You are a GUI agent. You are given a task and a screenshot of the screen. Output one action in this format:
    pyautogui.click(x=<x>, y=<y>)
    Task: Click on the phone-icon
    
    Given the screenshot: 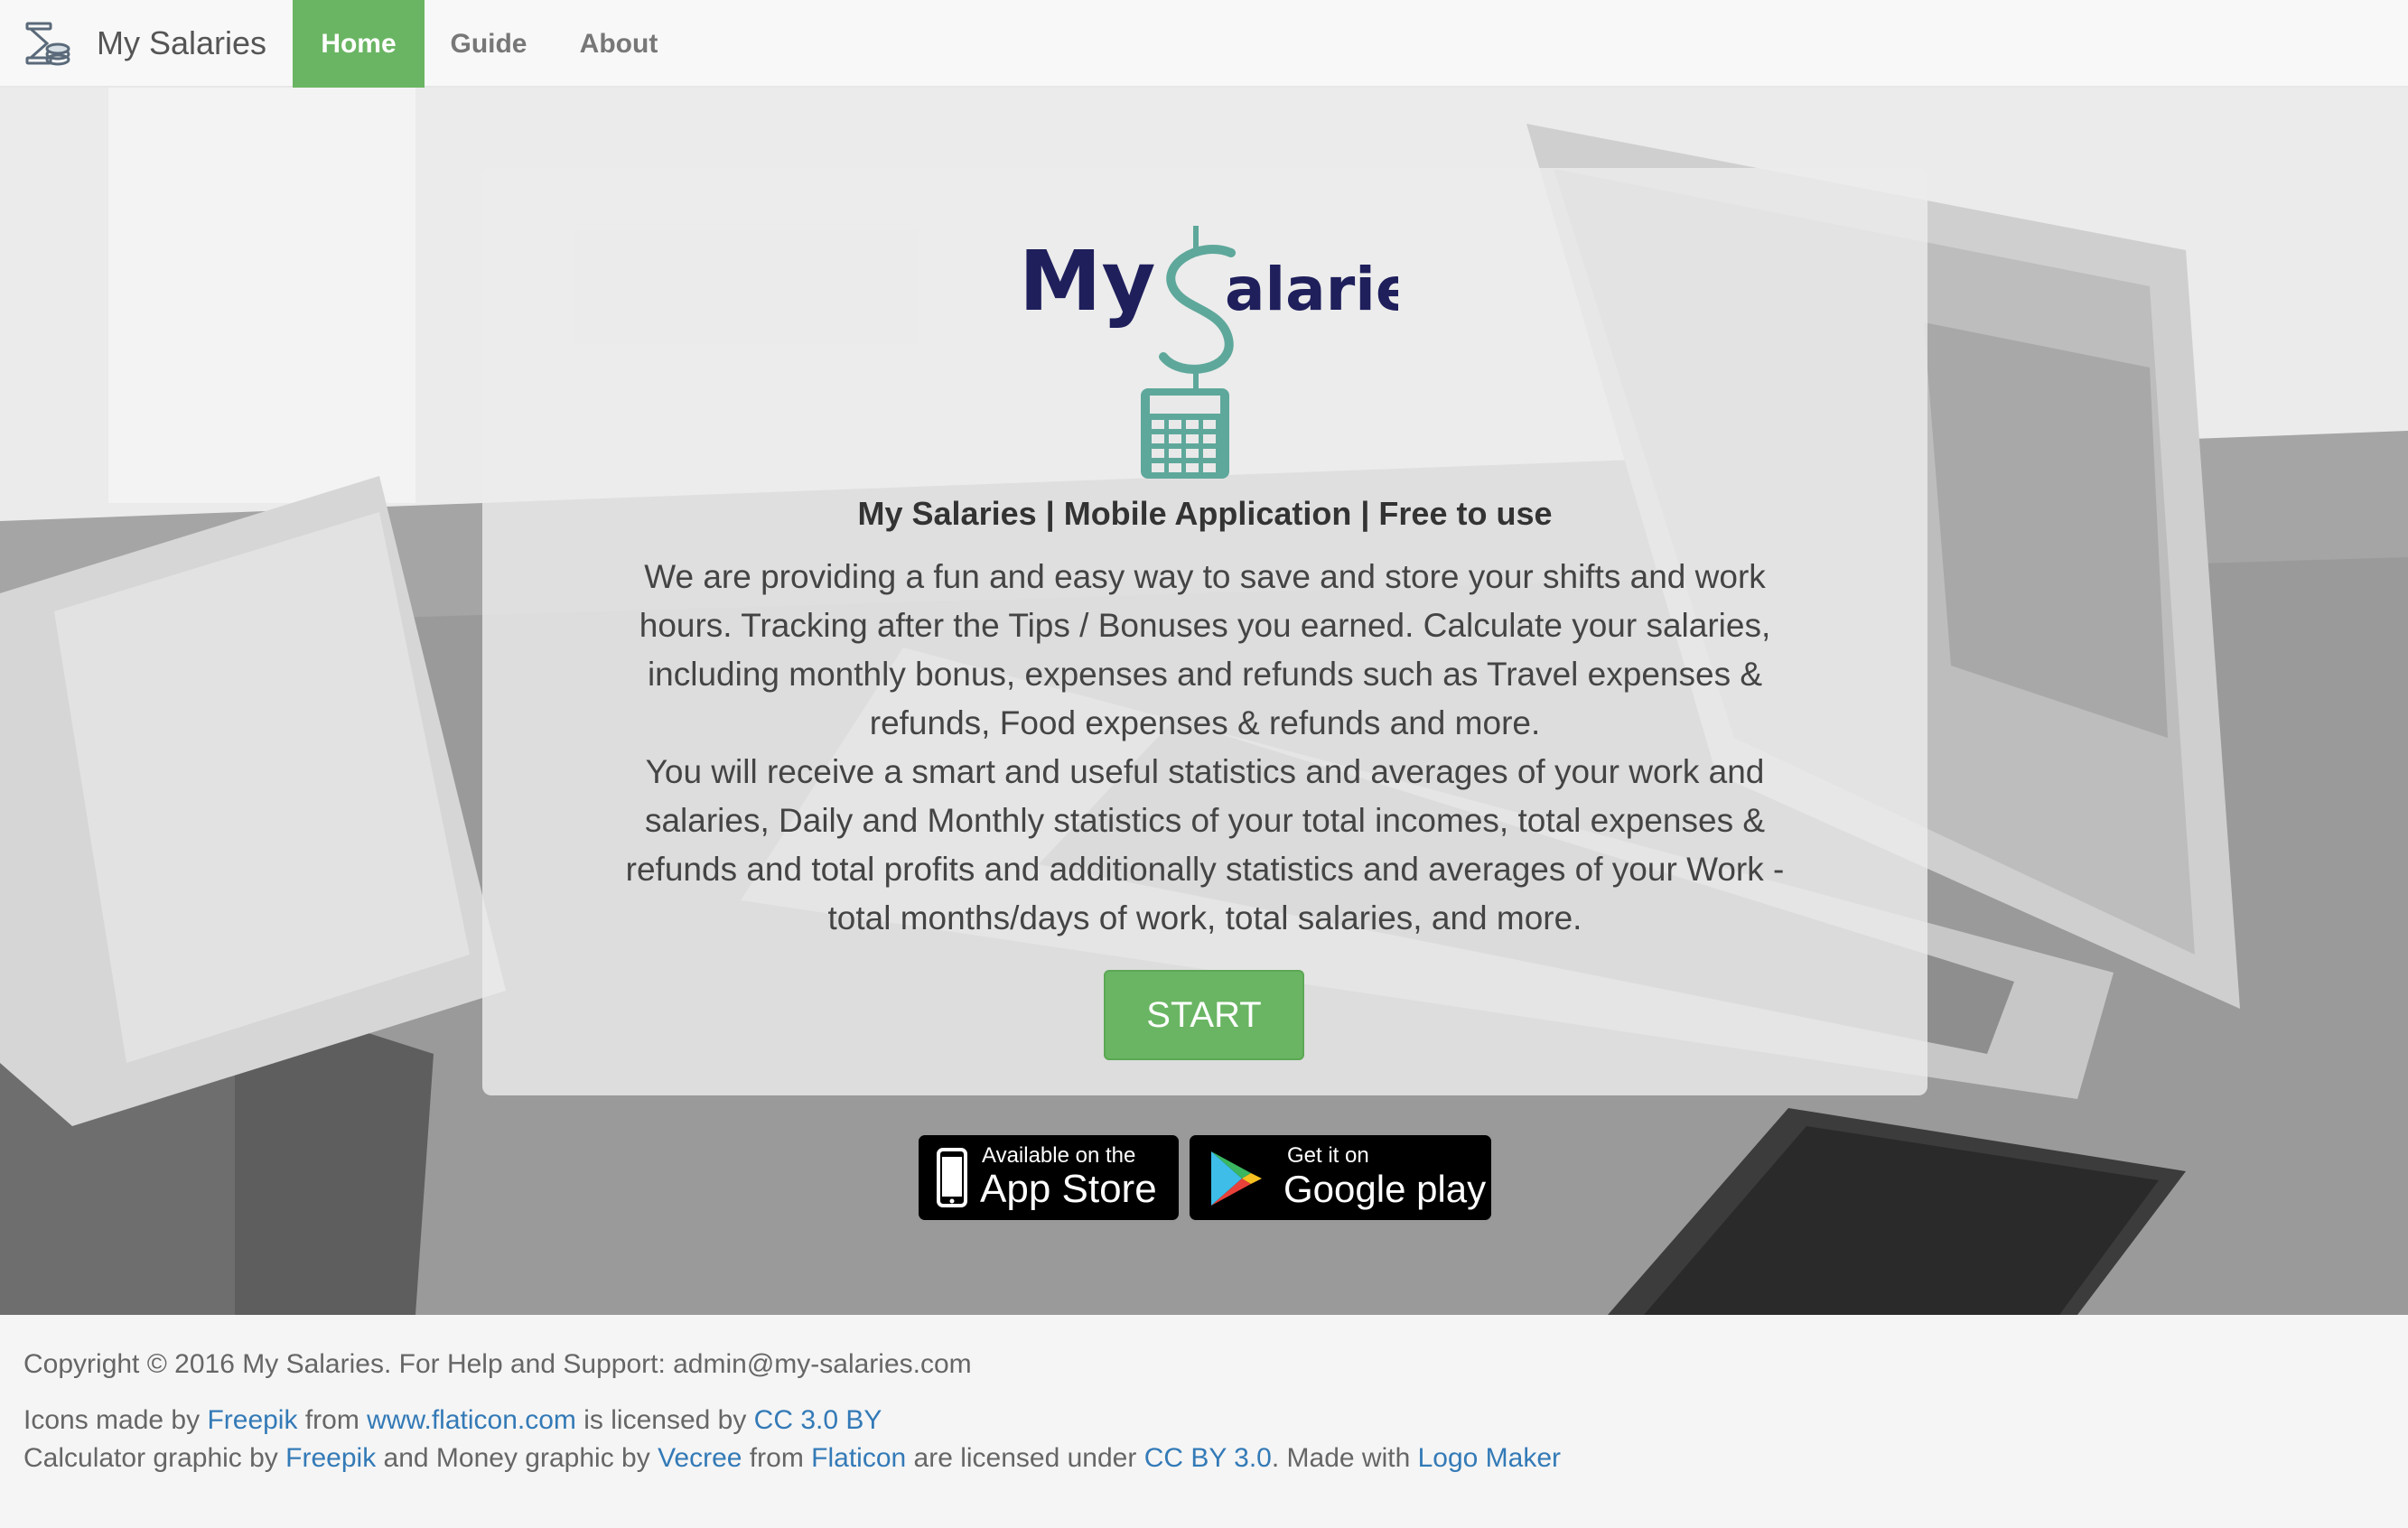 What is the action you would take?
    pyautogui.click(x=952, y=1177)
    